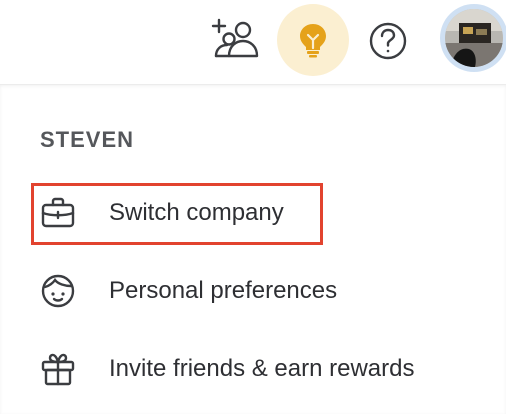 The image size is (506, 414). I want to click on menu-item-invite-friends: Invite friends & earn rewards, so click(253, 369).